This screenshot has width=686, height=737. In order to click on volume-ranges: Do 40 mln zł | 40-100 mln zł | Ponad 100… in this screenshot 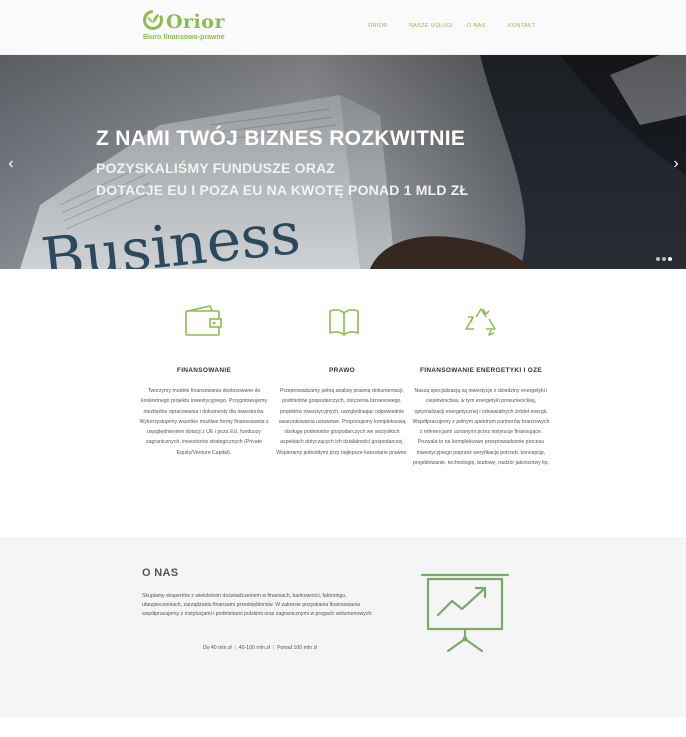, I will do `click(260, 648)`.